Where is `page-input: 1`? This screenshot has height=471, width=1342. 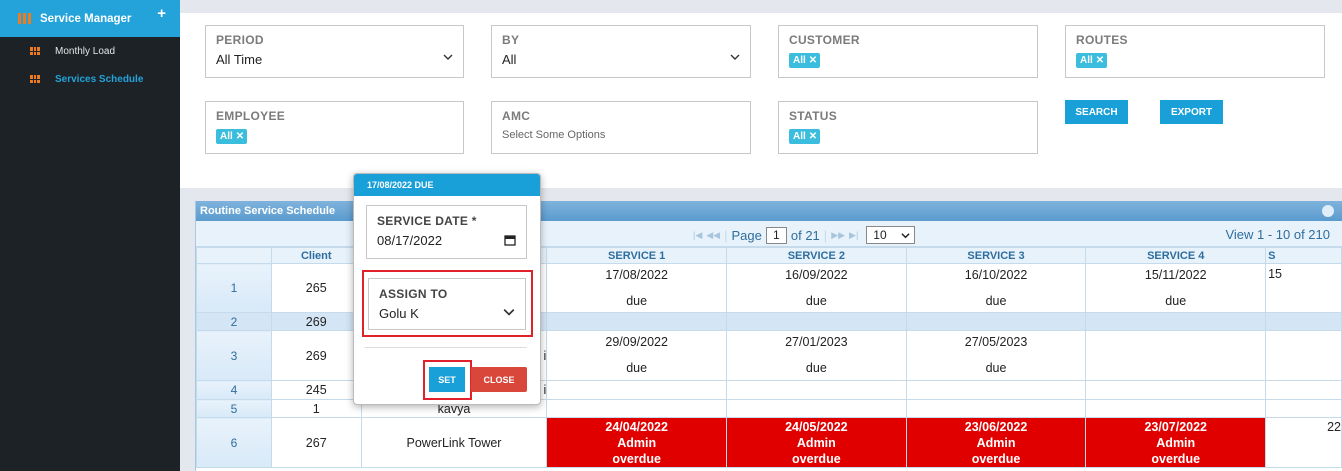 page-input: 1 is located at coordinates (776, 235).